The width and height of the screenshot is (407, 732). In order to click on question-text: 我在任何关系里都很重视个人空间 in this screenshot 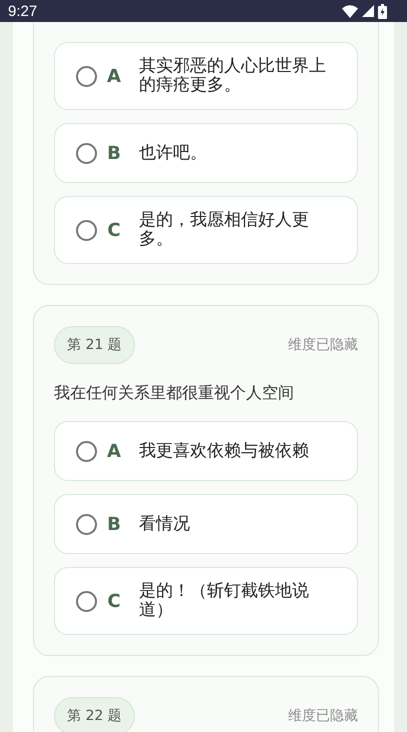, I will do `click(174, 393)`.